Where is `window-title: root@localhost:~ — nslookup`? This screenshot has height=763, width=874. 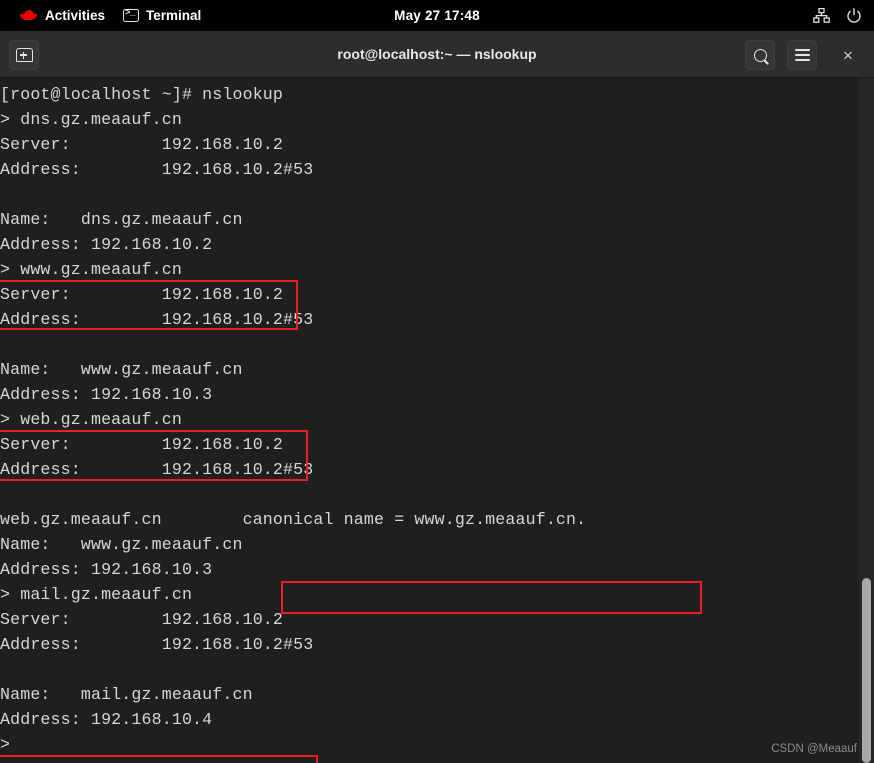
window-title: root@localhost:~ — nslookup is located at coordinates (437, 54).